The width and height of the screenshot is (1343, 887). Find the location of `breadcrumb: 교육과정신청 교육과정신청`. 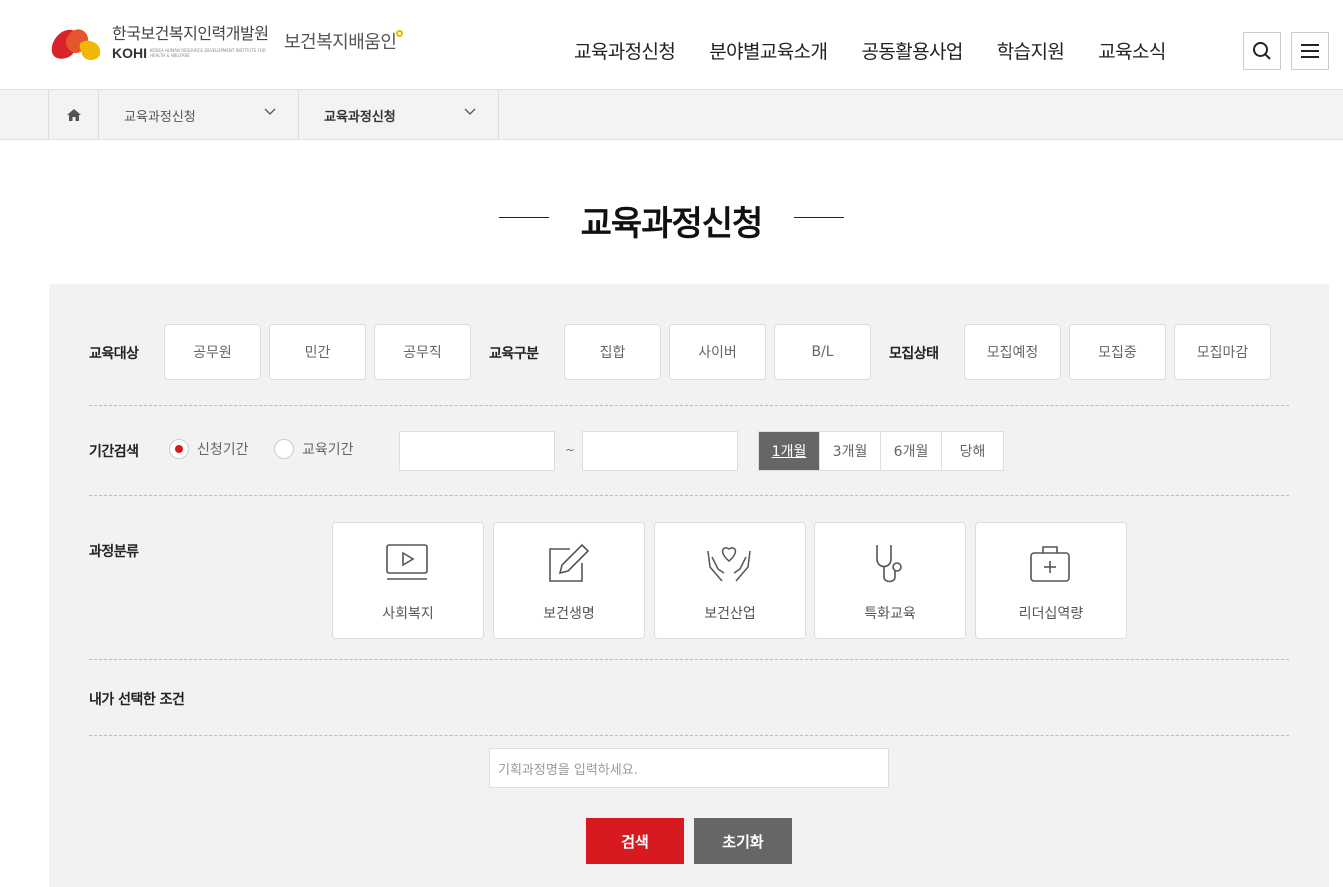

breadcrumb: 교육과정신청 교육과정신청 is located at coordinates (671, 115).